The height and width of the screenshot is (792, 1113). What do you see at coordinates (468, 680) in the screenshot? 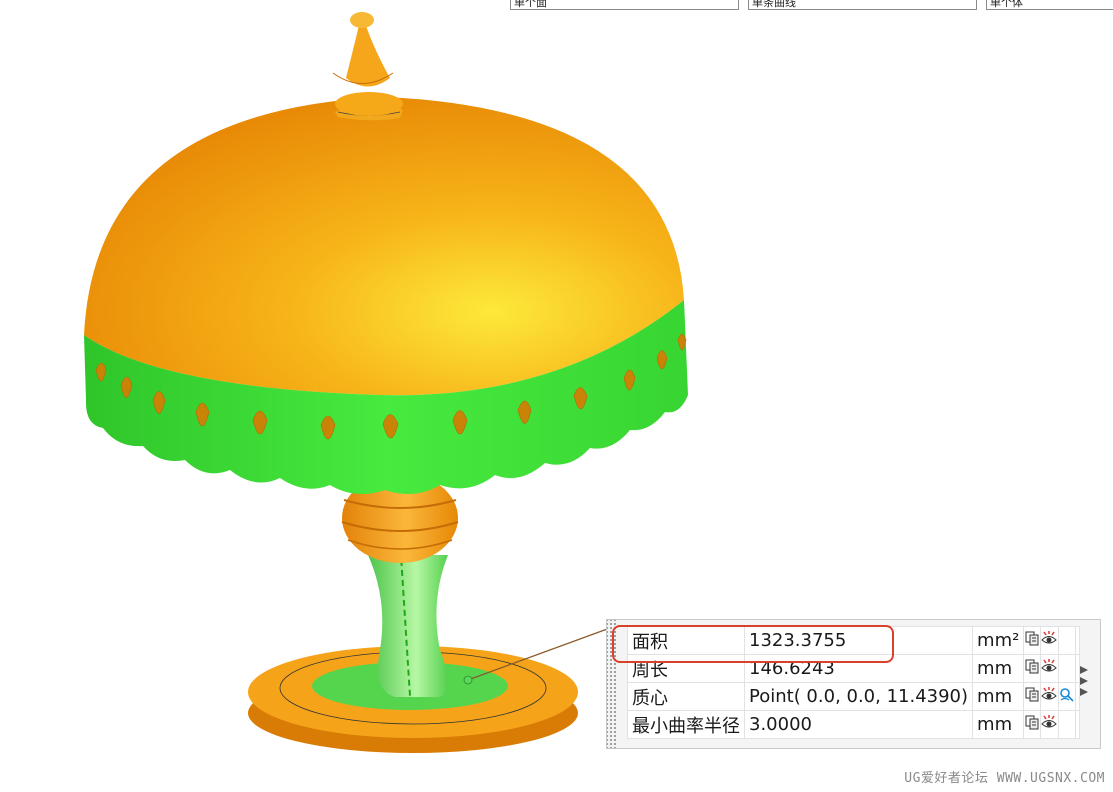
I see `measure-point` at bounding box center [468, 680].